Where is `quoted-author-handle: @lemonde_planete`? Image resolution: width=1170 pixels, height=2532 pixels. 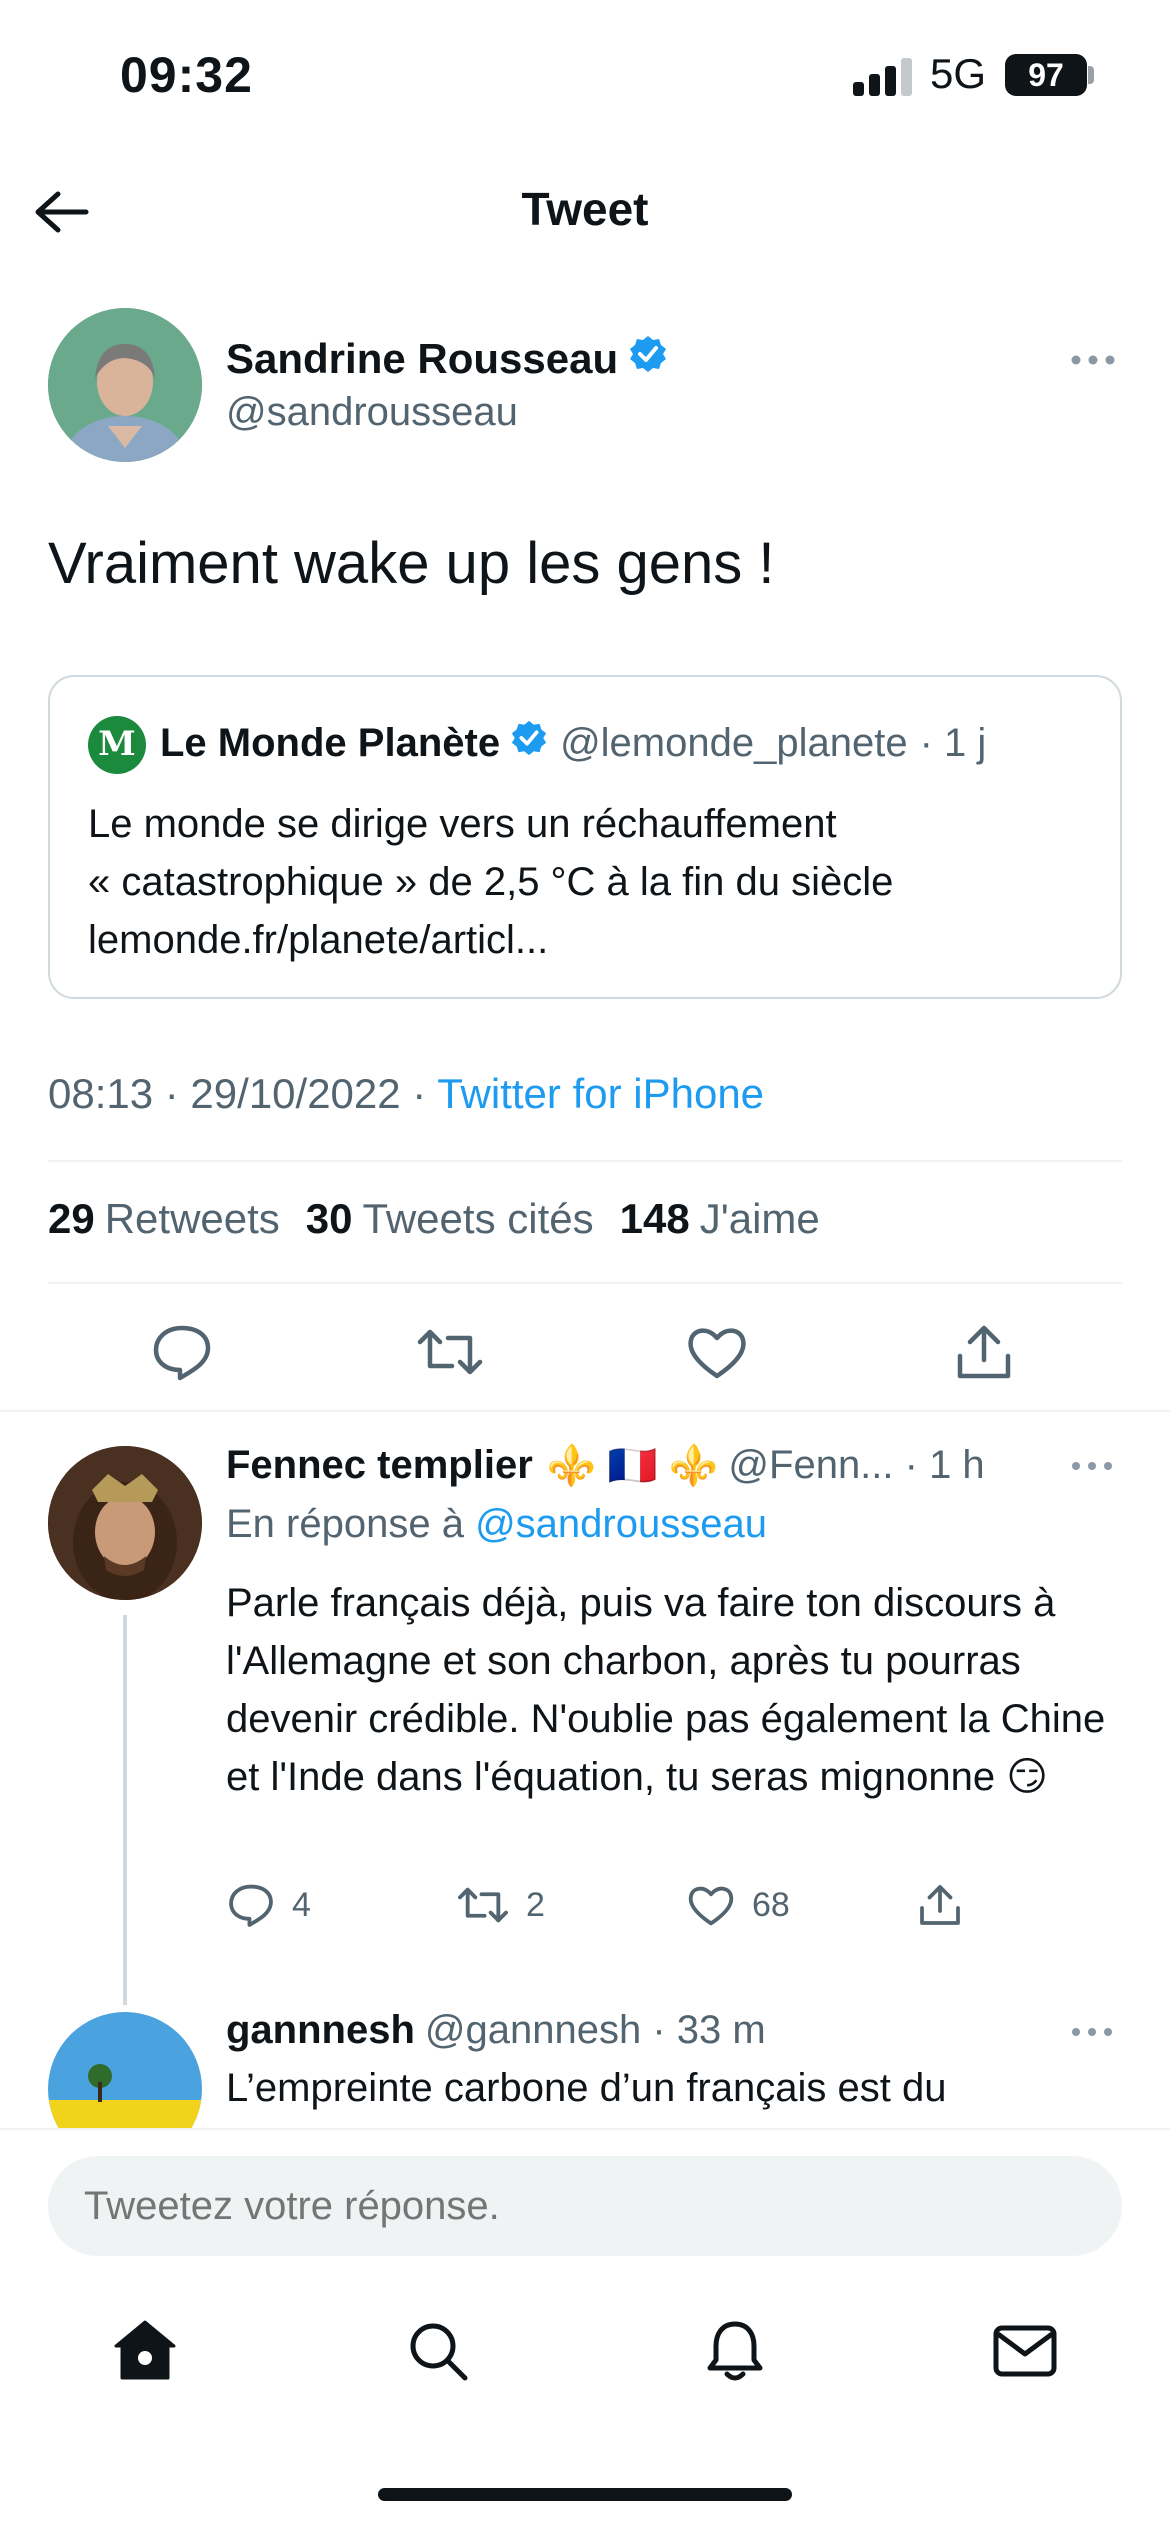 quoted-author-handle: @lemonde_planete is located at coordinates (734, 742).